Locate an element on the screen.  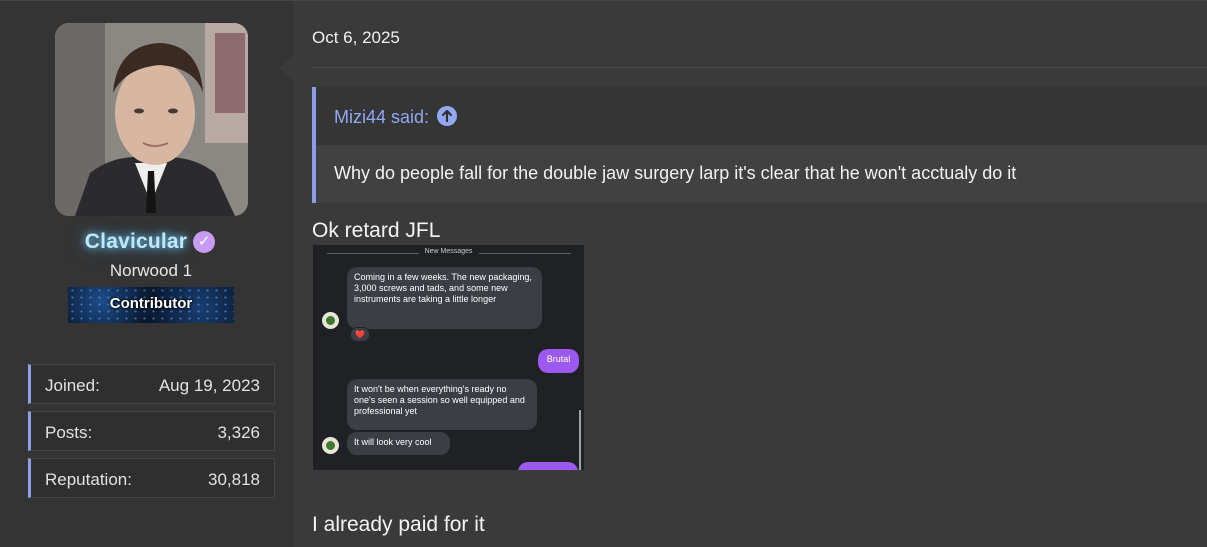
arrow-up-circle-icon is located at coordinates (447, 116).